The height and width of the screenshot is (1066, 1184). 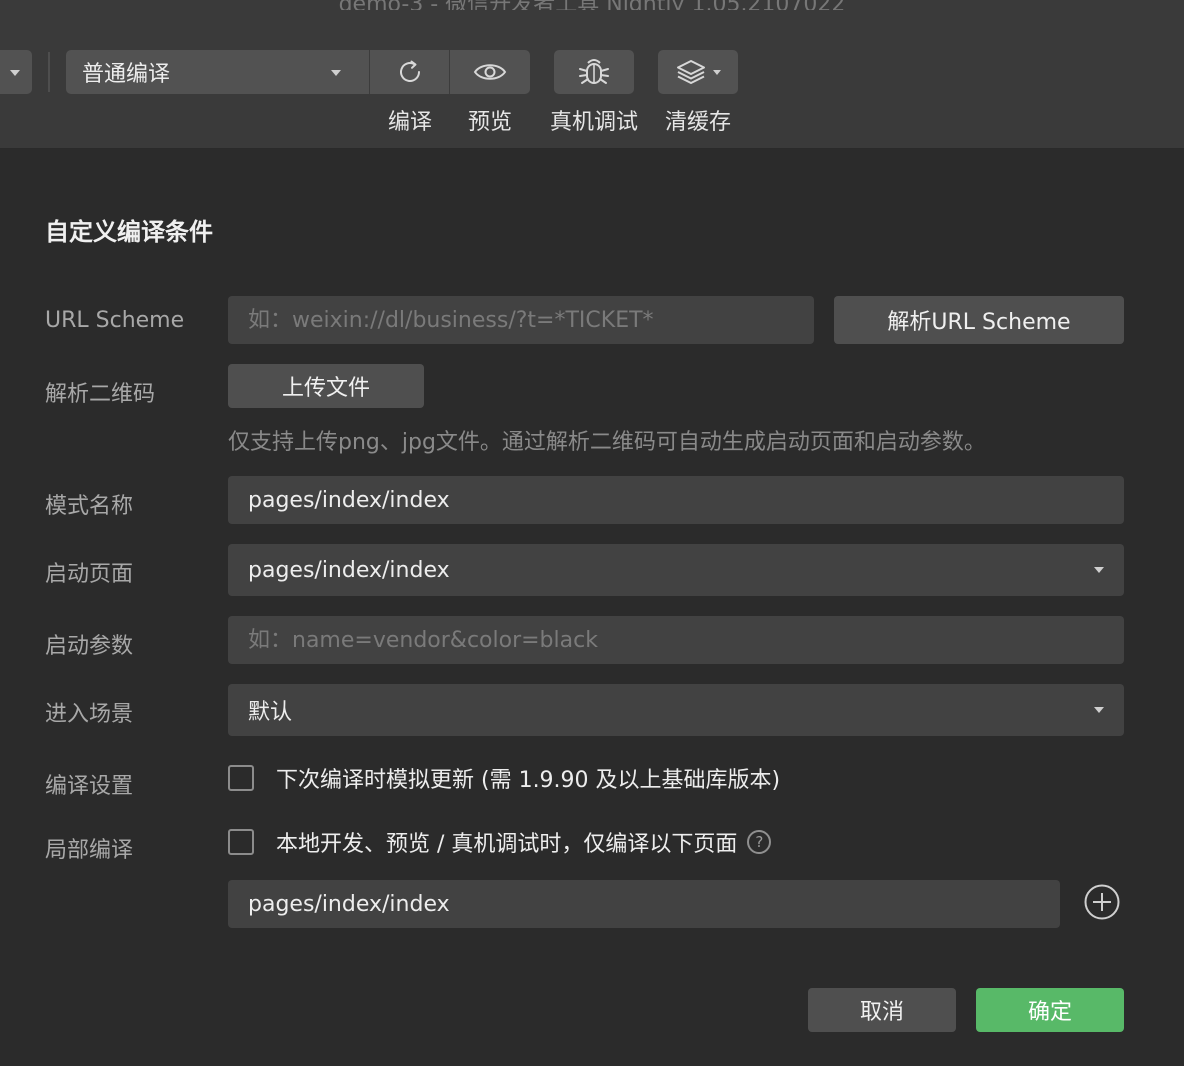 I want to click on upload-file-button: 上传文件, so click(x=326, y=386).